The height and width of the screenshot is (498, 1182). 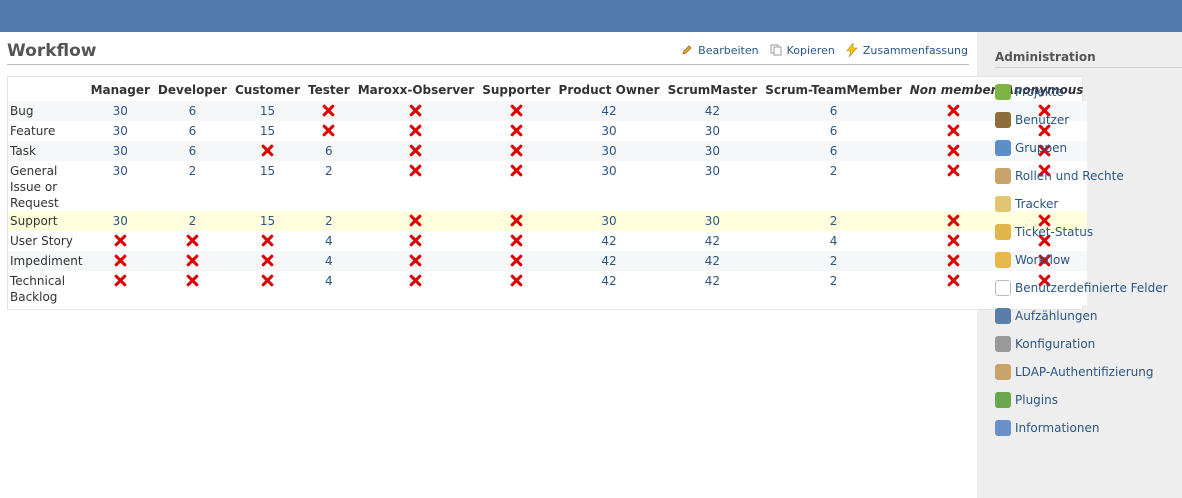 What do you see at coordinates (1041, 148) in the screenshot?
I see `sidebar-item-label: Gruppen` at bounding box center [1041, 148].